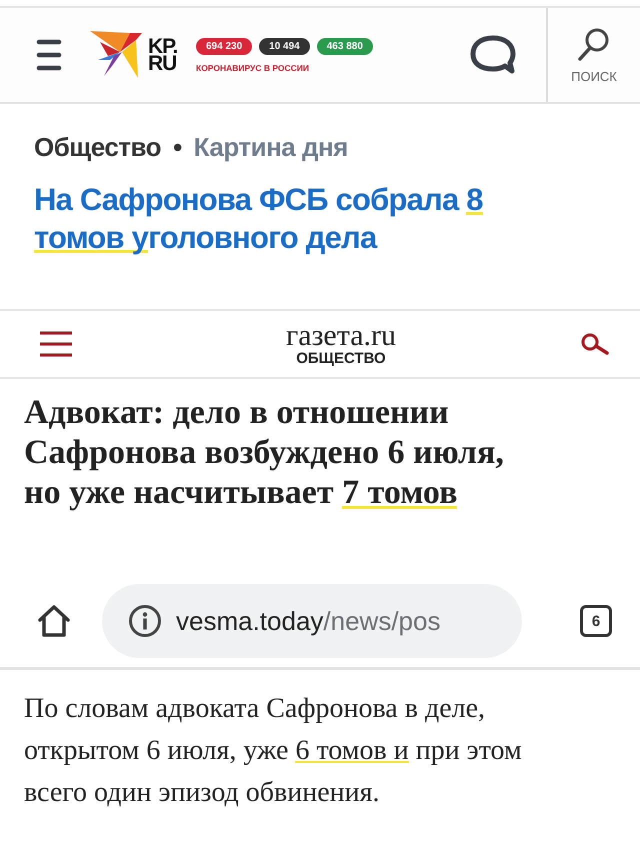  What do you see at coordinates (98, 147) in the screenshot?
I see `section-link: Общество` at bounding box center [98, 147].